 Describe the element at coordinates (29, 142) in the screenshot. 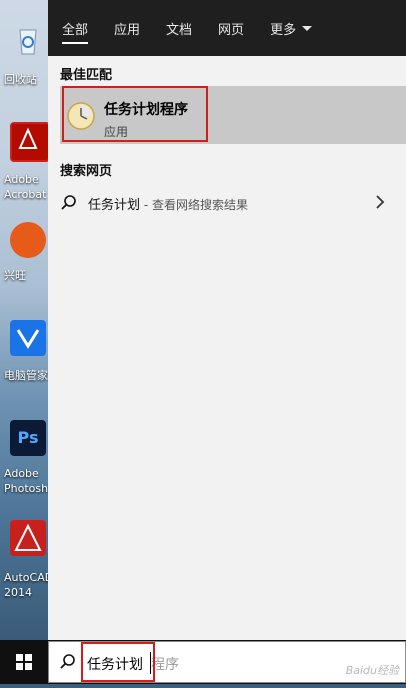

I see `acrobat-icon` at that location.